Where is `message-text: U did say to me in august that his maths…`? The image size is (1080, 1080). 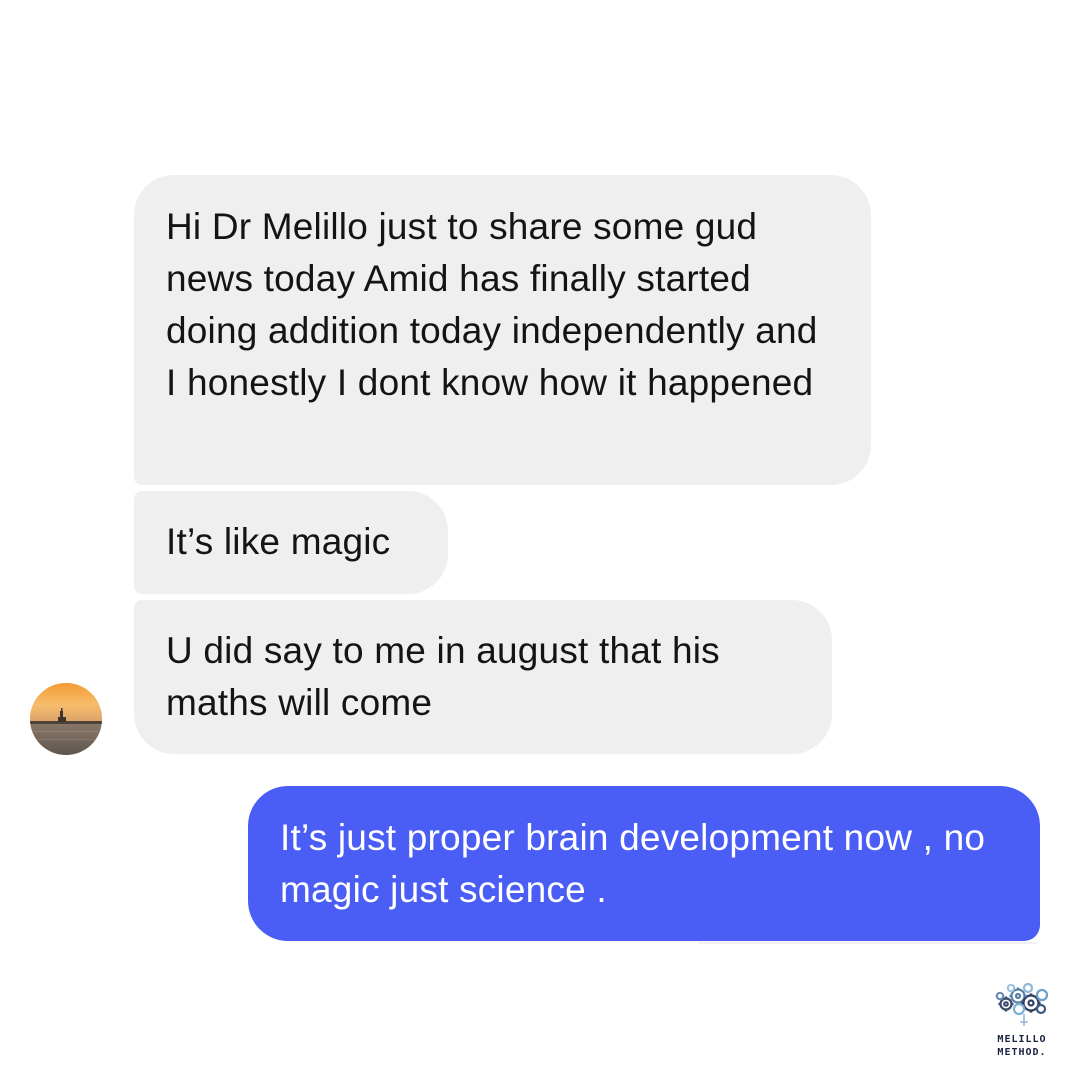
message-text: U did say to me in august that his maths… is located at coordinates (443, 676).